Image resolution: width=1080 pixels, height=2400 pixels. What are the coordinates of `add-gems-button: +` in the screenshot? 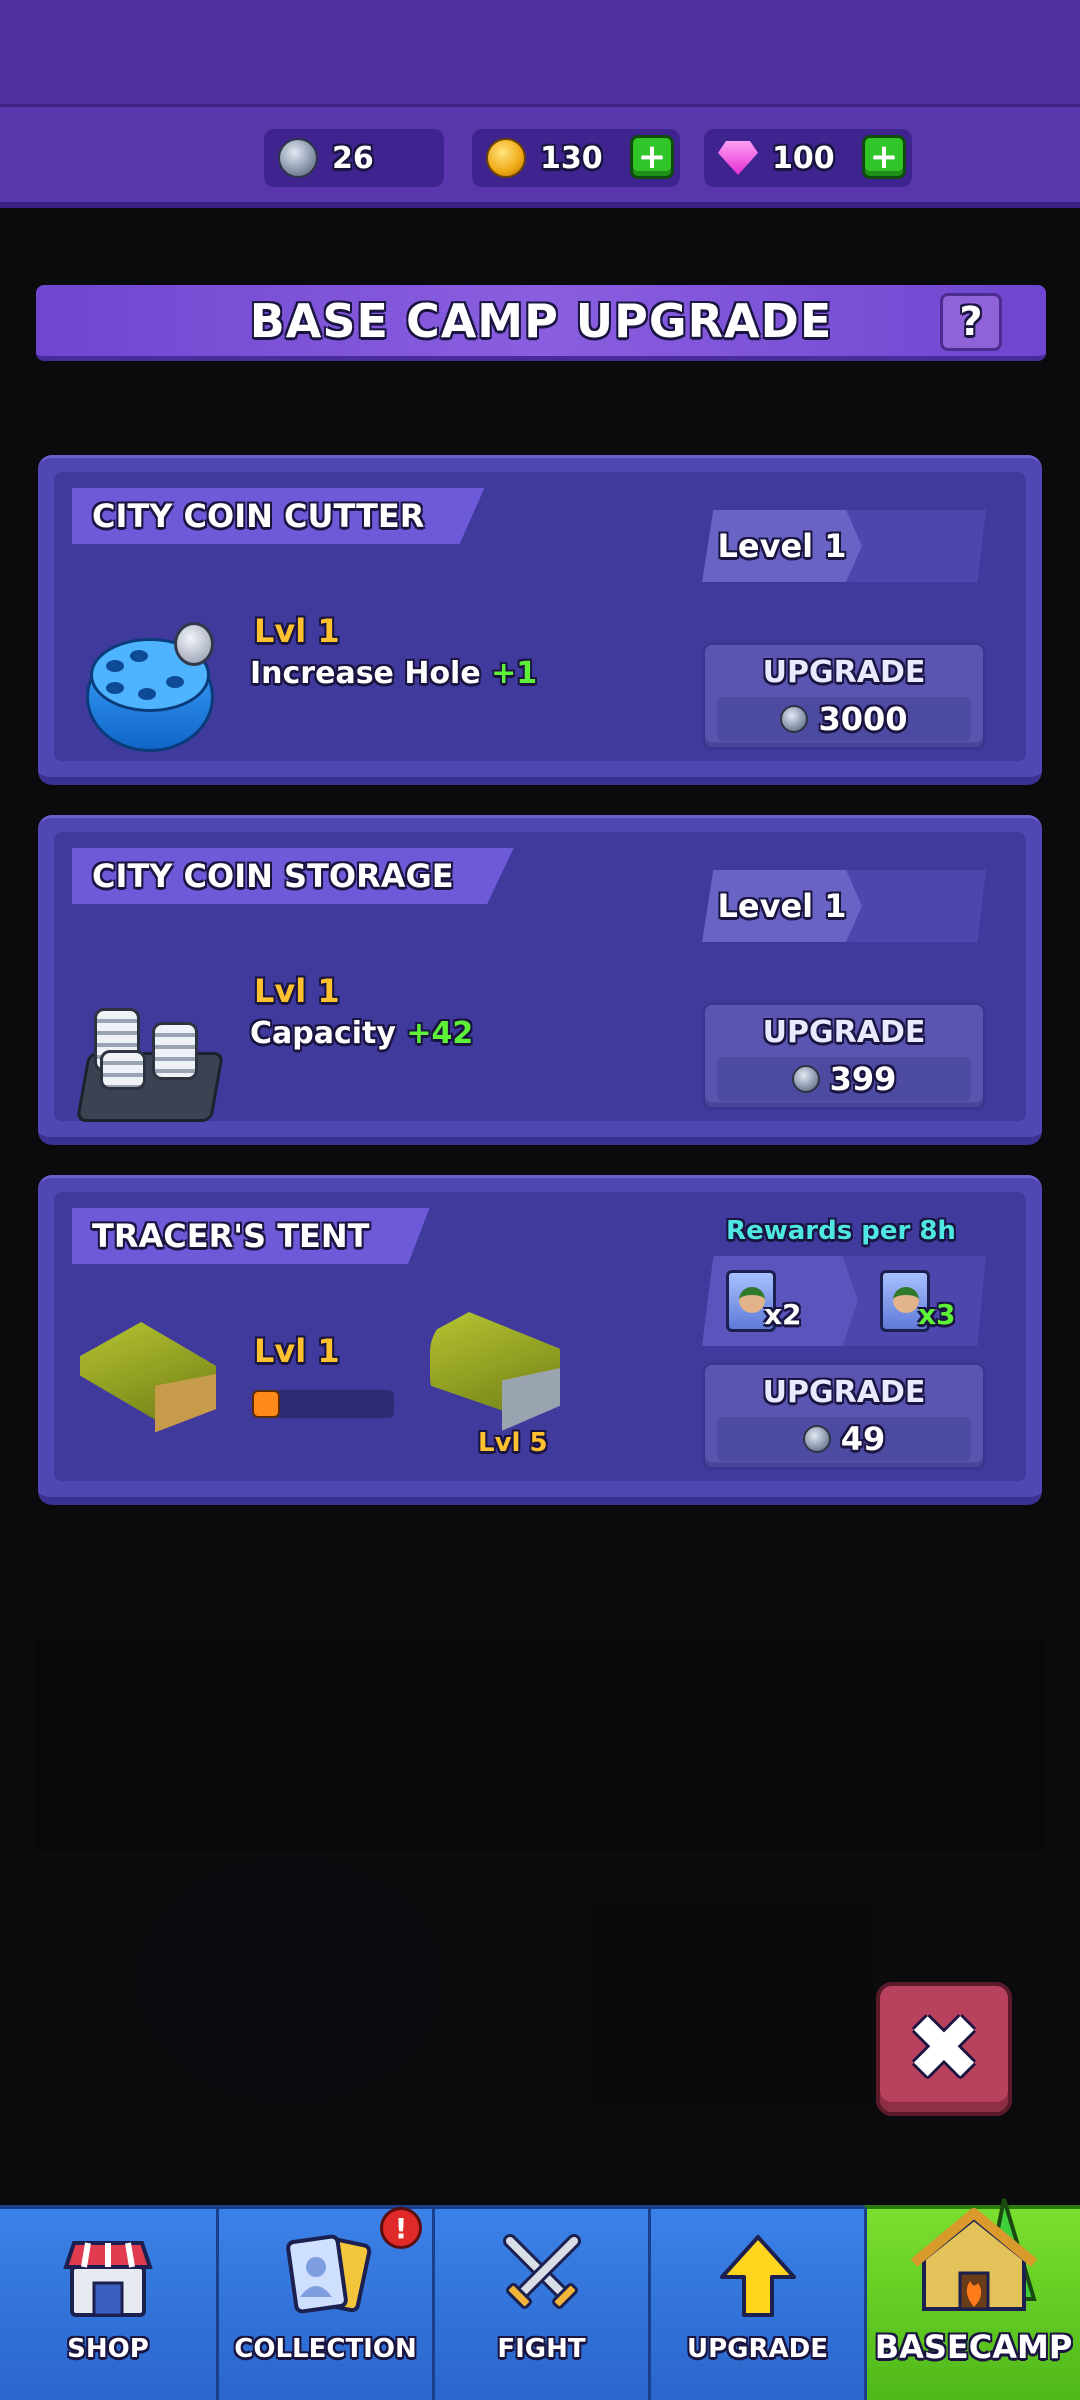 It's located at (884, 157).